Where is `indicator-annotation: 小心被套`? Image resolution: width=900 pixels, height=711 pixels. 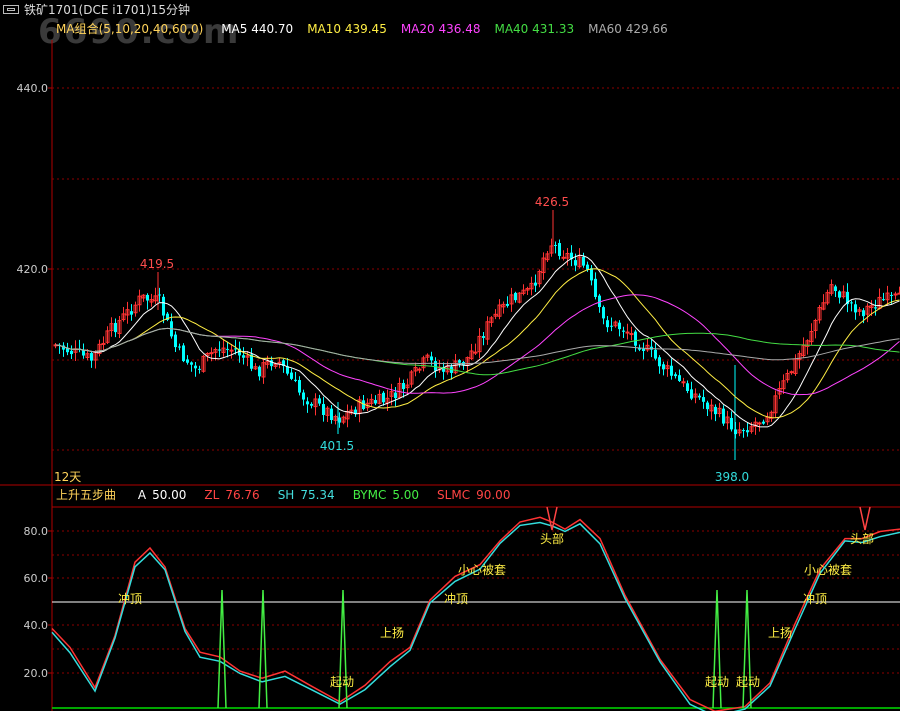 indicator-annotation: 小心被套 is located at coordinates (482, 570).